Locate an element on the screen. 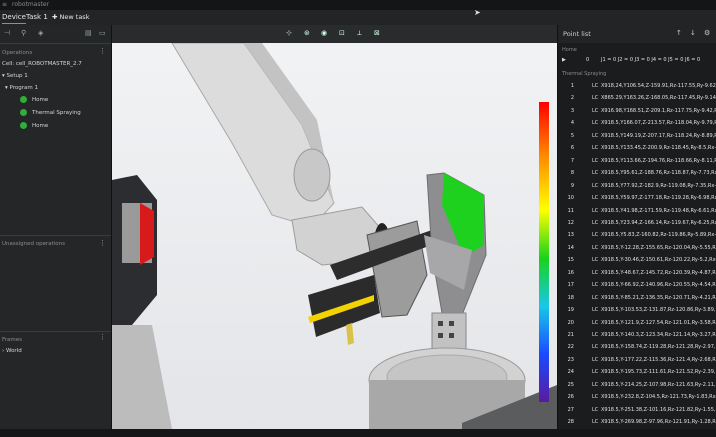 The image size is (716, 437). point-number: 23 is located at coordinates (570, 359).